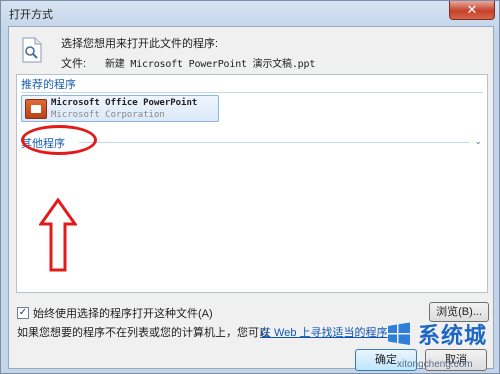 The height and width of the screenshot is (374, 500). What do you see at coordinates (143, 333) in the screenshot?
I see `footer-hint: 如果您想要的程序不在列表或您的计算机上，您可以` at bounding box center [143, 333].